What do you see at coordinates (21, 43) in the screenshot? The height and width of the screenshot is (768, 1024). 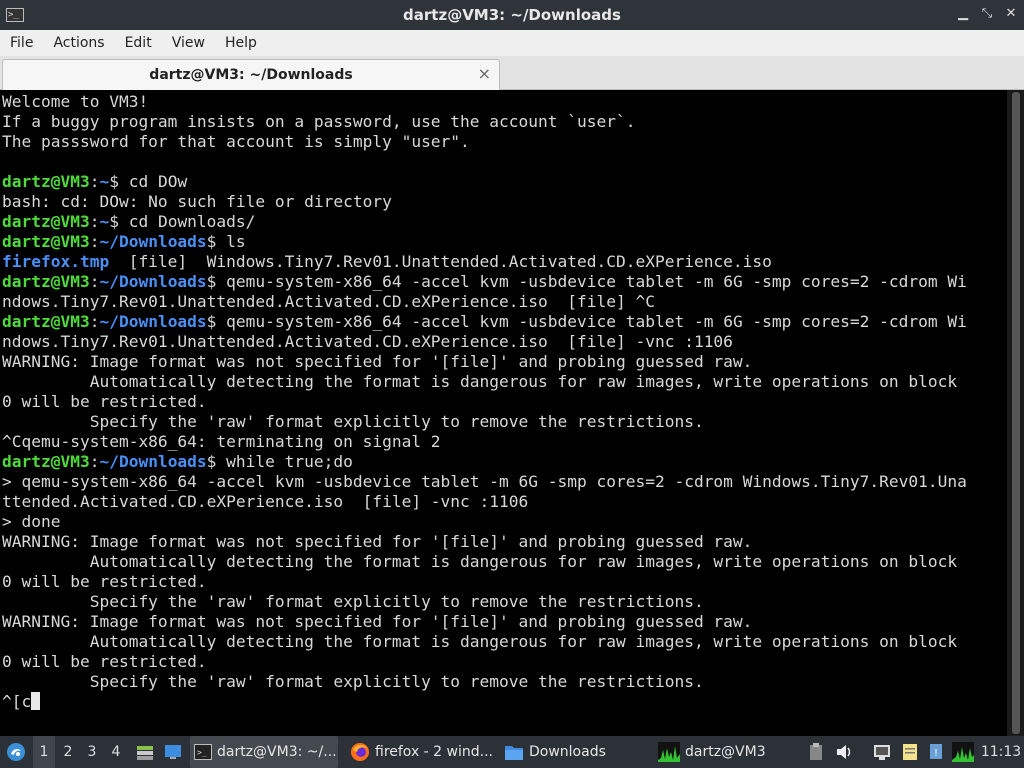 I see `menu-file: File` at bounding box center [21, 43].